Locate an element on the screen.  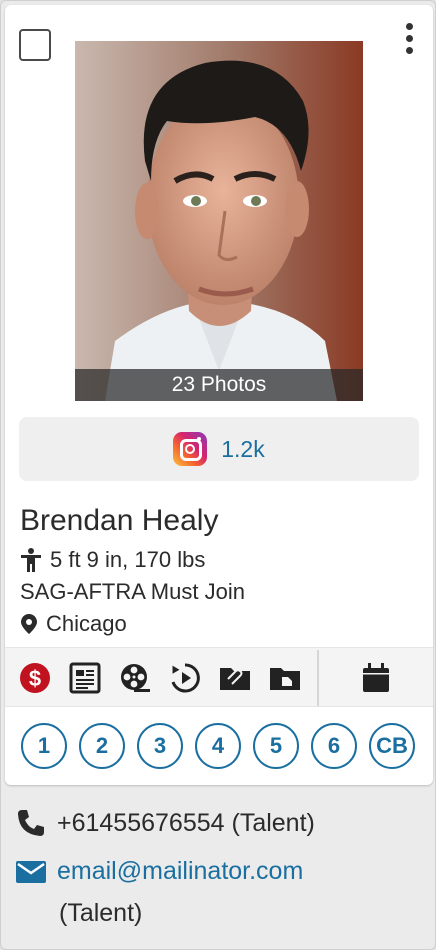
callback-button: CB is located at coordinates (392, 746).